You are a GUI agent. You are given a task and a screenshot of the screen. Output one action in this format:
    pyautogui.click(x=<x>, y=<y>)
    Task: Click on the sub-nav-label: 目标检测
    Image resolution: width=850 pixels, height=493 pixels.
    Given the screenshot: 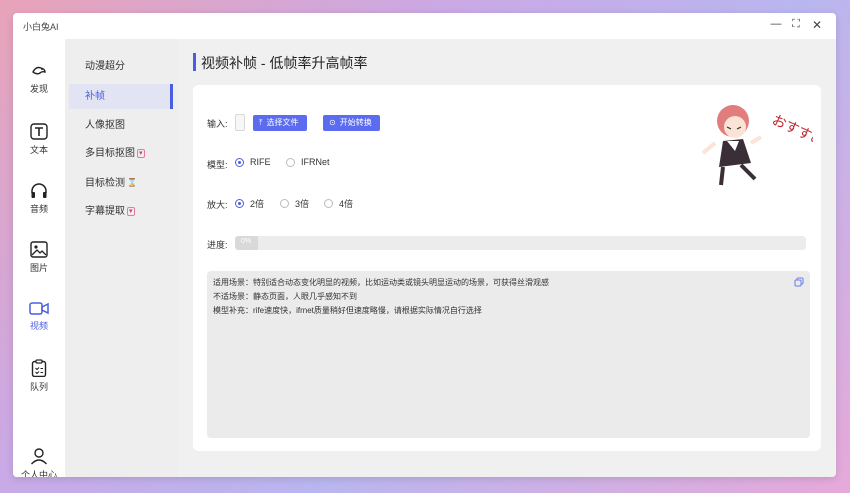 What is the action you would take?
    pyautogui.click(x=105, y=183)
    